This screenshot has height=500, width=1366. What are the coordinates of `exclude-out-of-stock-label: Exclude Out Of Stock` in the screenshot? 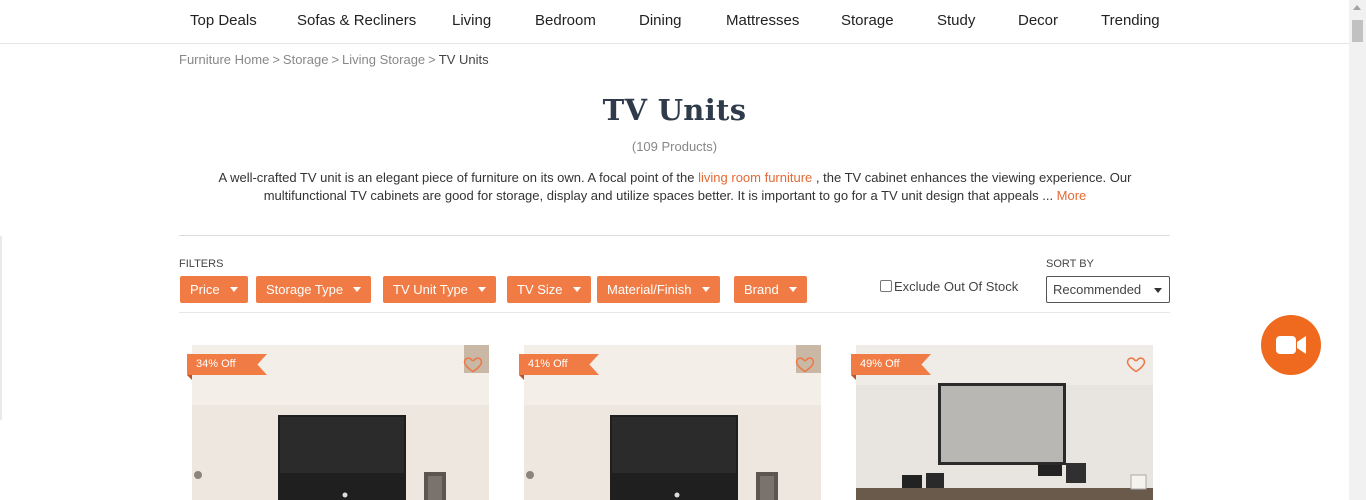 It's located at (956, 286).